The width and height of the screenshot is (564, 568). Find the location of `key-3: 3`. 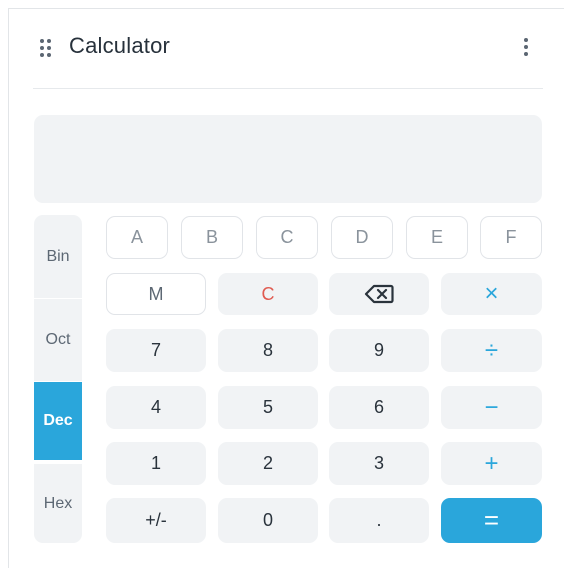

key-3: 3 is located at coordinates (379, 463).